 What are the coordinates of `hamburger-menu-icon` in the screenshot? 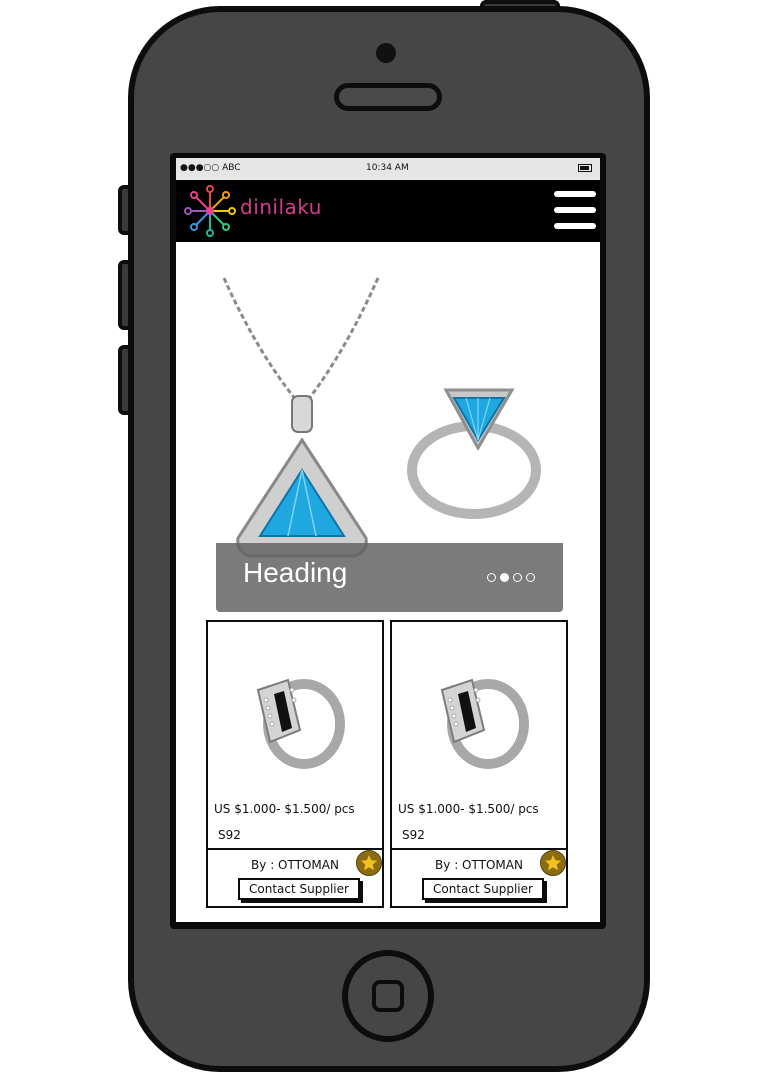 It's located at (575, 210).